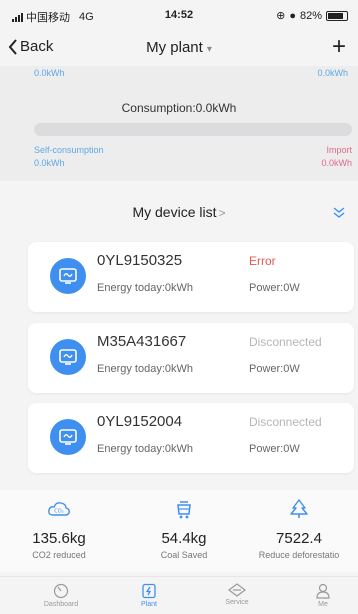 The height and width of the screenshot is (614, 358). I want to click on device-serial: 0YL9152004, so click(140, 421).